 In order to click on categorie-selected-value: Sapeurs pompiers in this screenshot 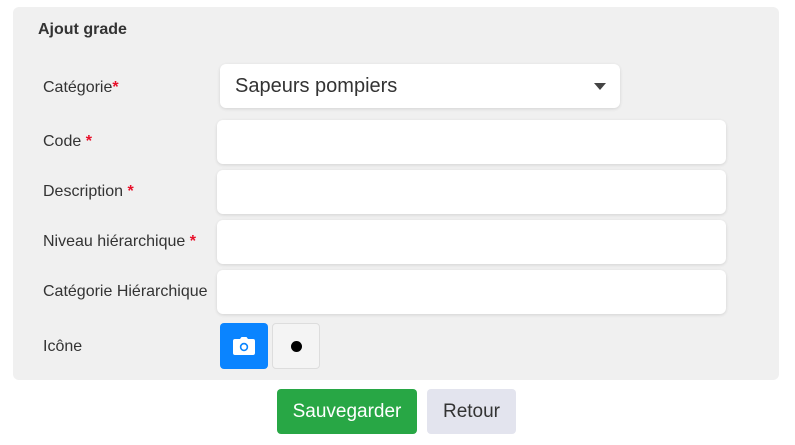, I will do `click(316, 86)`.